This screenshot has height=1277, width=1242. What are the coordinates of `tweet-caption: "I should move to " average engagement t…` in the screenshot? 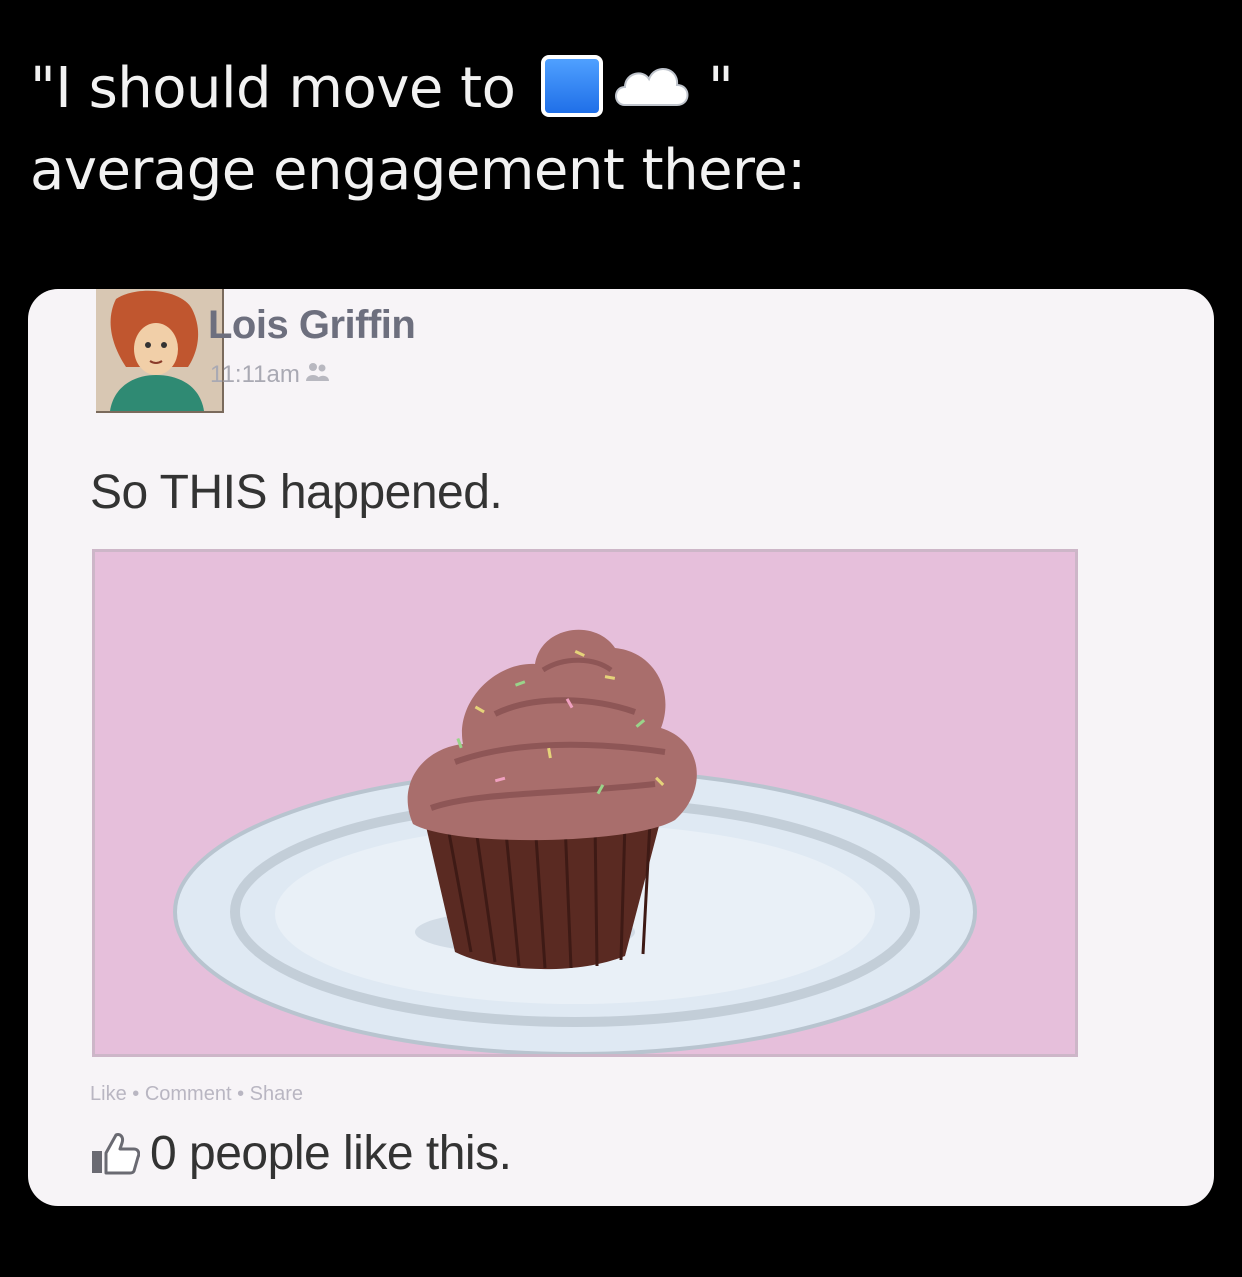 It's located at (418, 130).